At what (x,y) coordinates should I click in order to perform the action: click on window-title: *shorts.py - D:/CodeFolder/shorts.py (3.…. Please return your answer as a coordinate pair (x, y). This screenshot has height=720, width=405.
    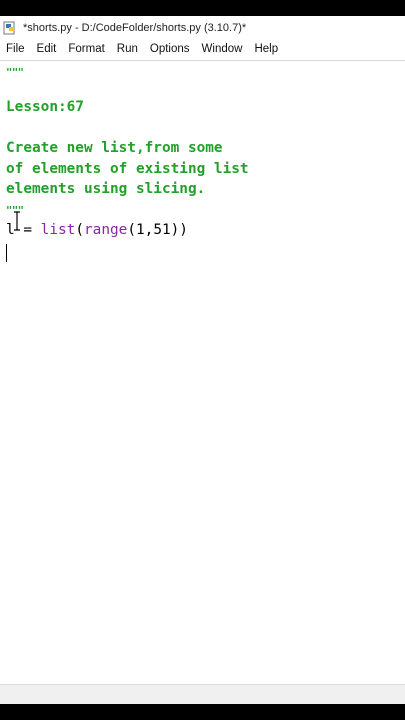
    Looking at the image, I should click on (135, 28).